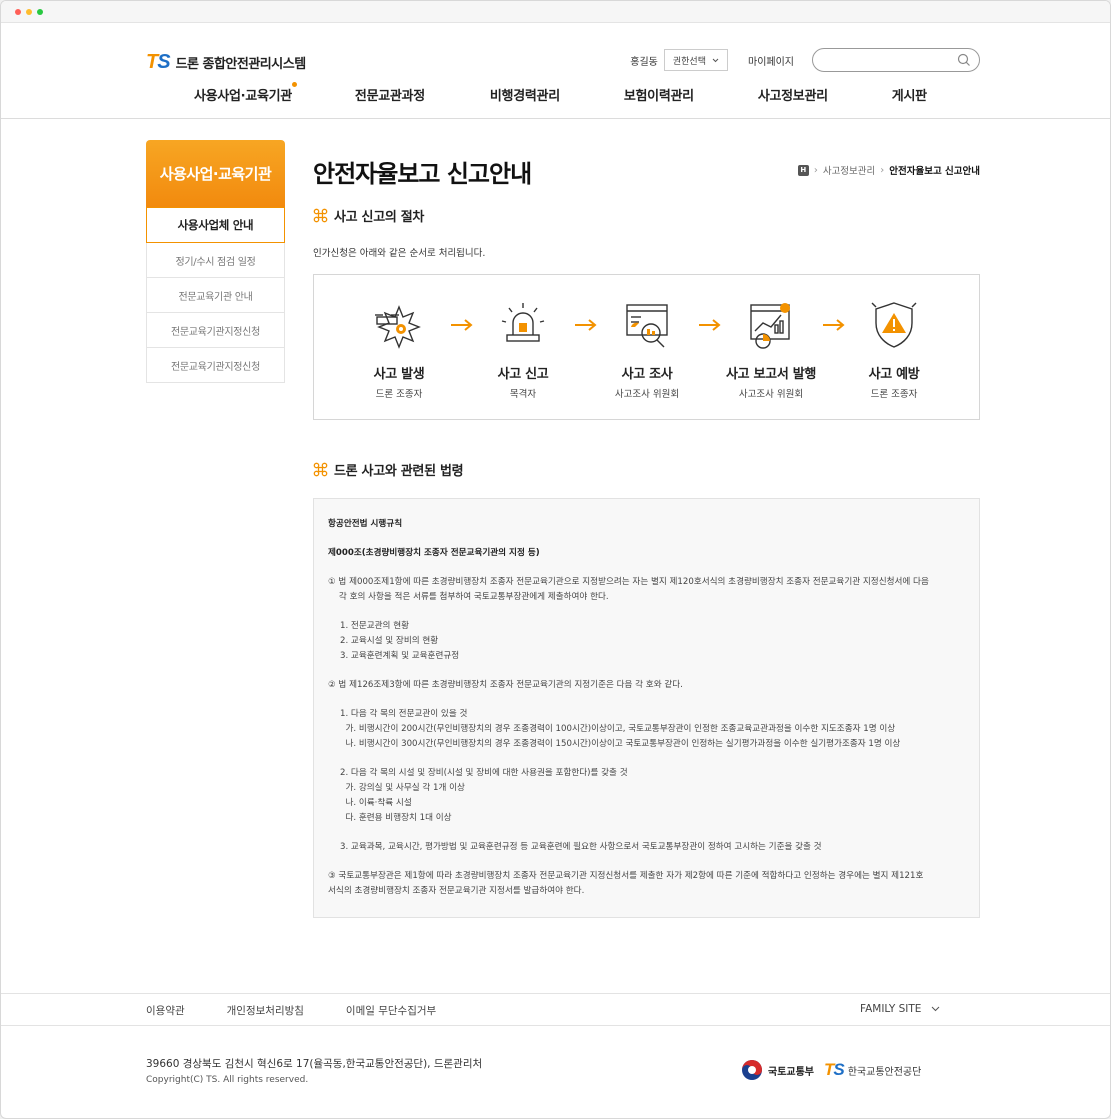  I want to click on breadcrumb-level1: 사고정보관리, so click(849, 170).